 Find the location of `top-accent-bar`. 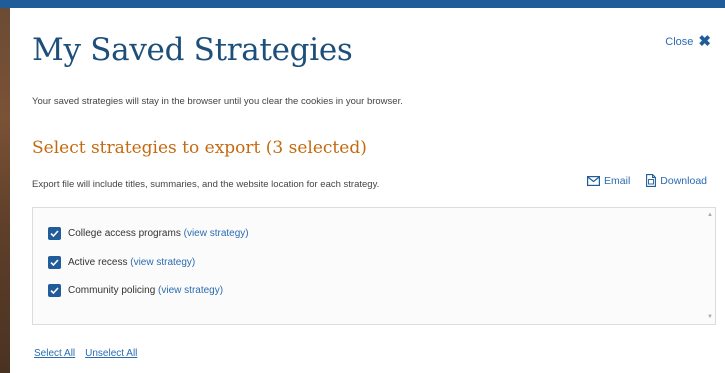

top-accent-bar is located at coordinates (362, 4).